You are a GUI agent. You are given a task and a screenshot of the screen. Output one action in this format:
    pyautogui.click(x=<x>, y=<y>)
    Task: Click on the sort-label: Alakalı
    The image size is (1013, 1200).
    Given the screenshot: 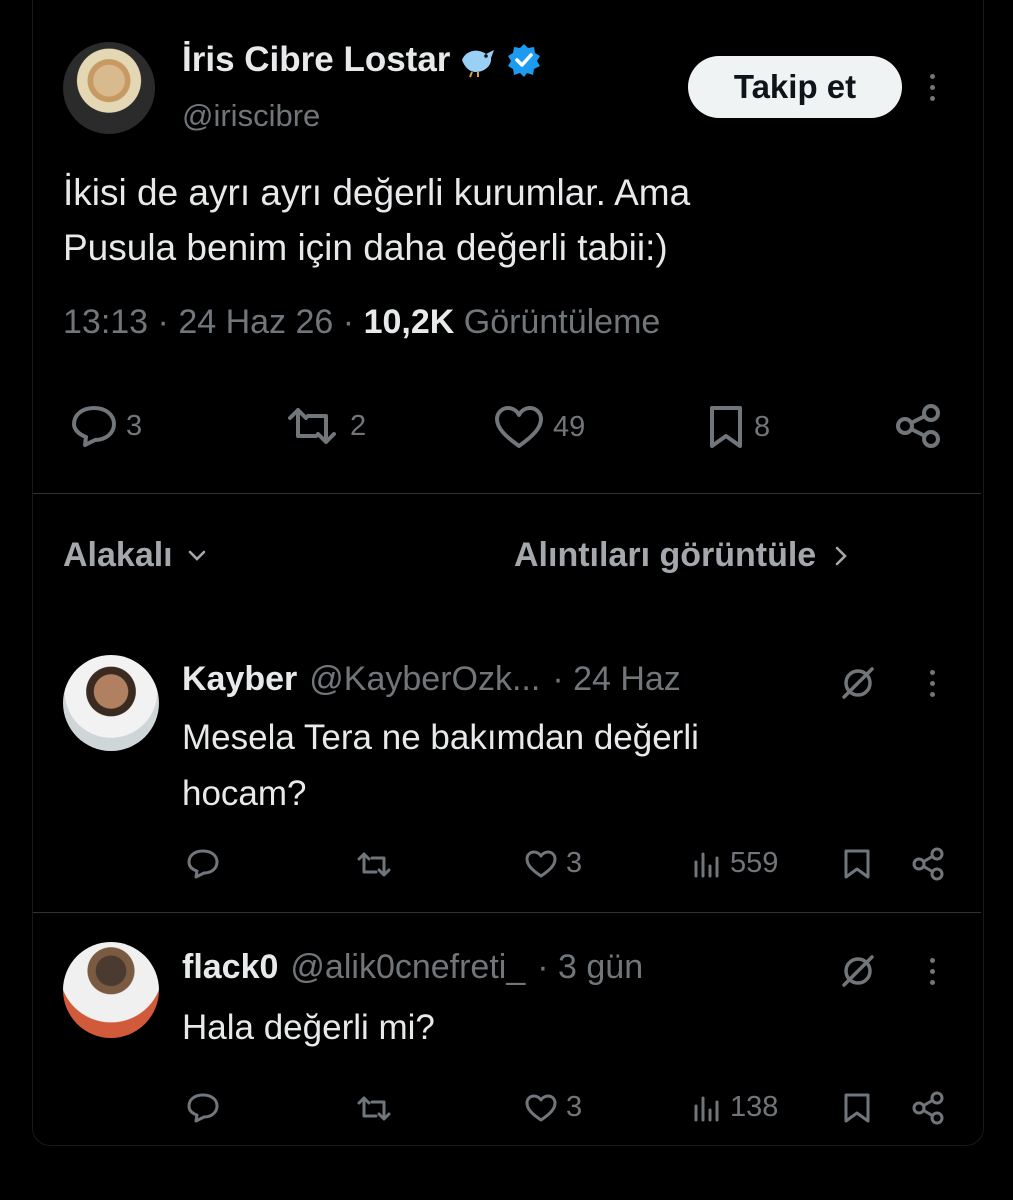 What is the action you would take?
    pyautogui.click(x=118, y=555)
    